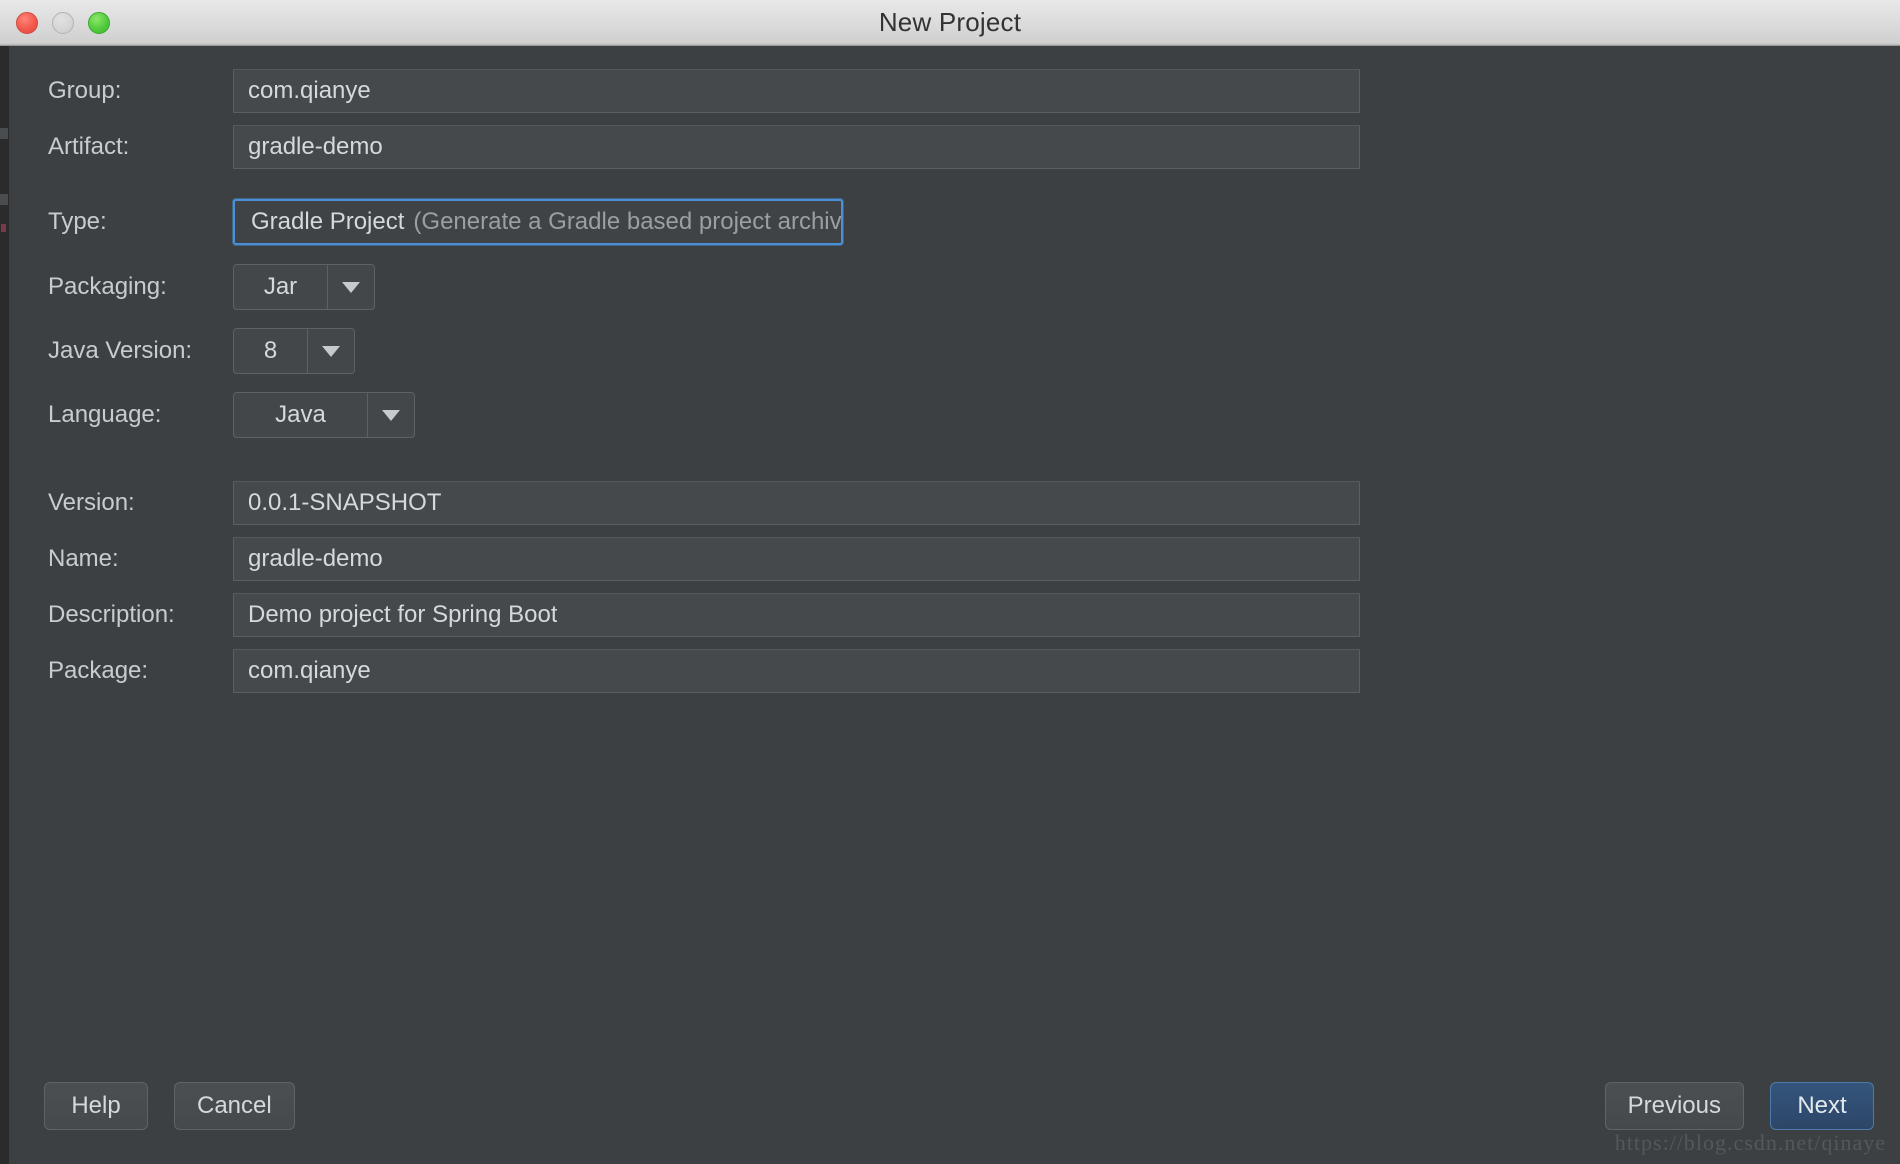  What do you see at coordinates (1674, 1106) in the screenshot?
I see `previous-button: Previous` at bounding box center [1674, 1106].